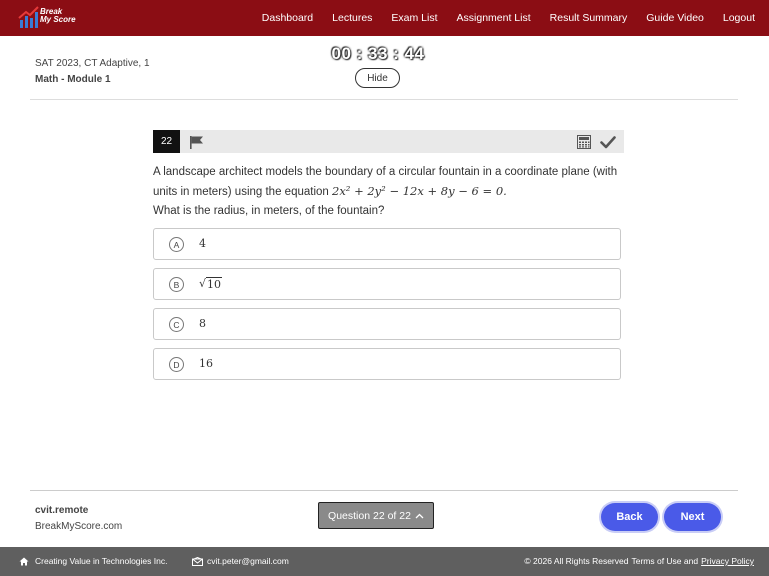  I want to click on terms-link: Terms of Use and, so click(664, 561).